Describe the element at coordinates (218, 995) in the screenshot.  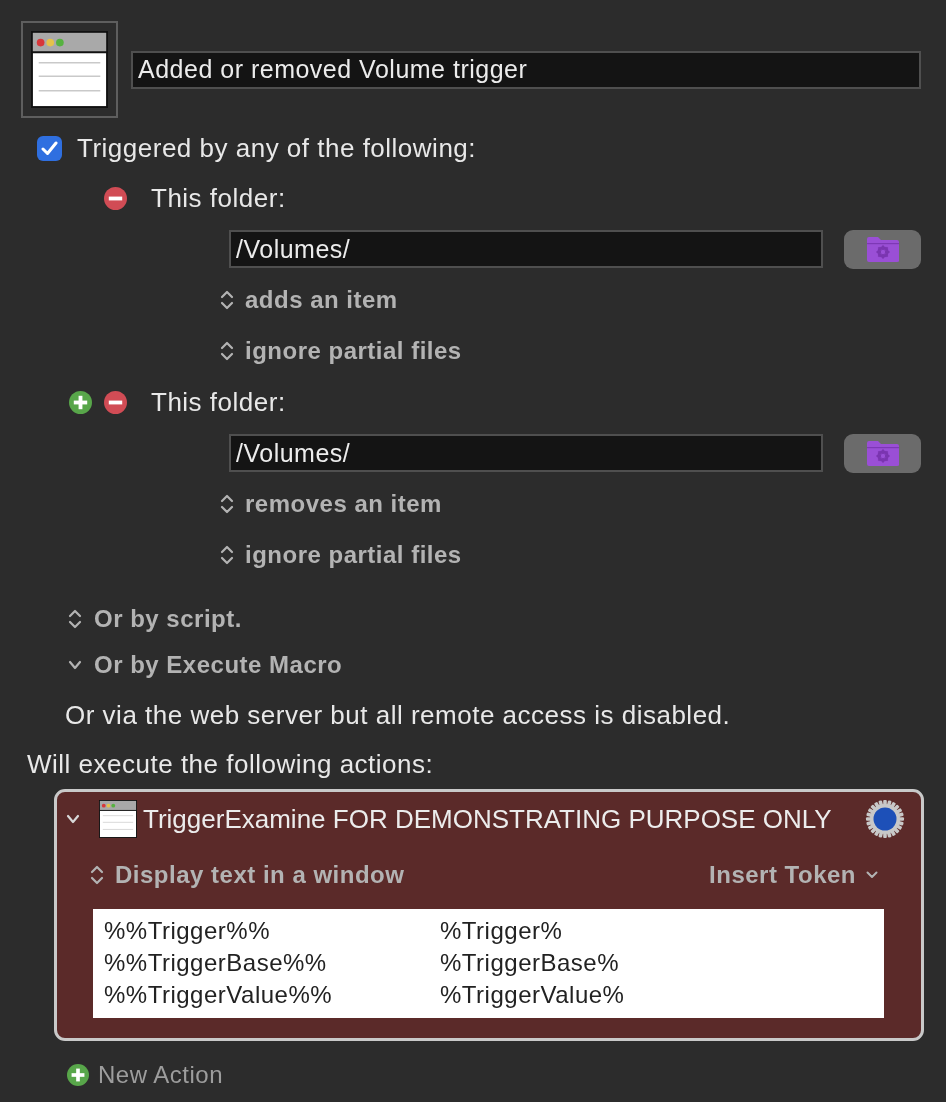
I see `token-text: %%TriggerValue%%` at that location.